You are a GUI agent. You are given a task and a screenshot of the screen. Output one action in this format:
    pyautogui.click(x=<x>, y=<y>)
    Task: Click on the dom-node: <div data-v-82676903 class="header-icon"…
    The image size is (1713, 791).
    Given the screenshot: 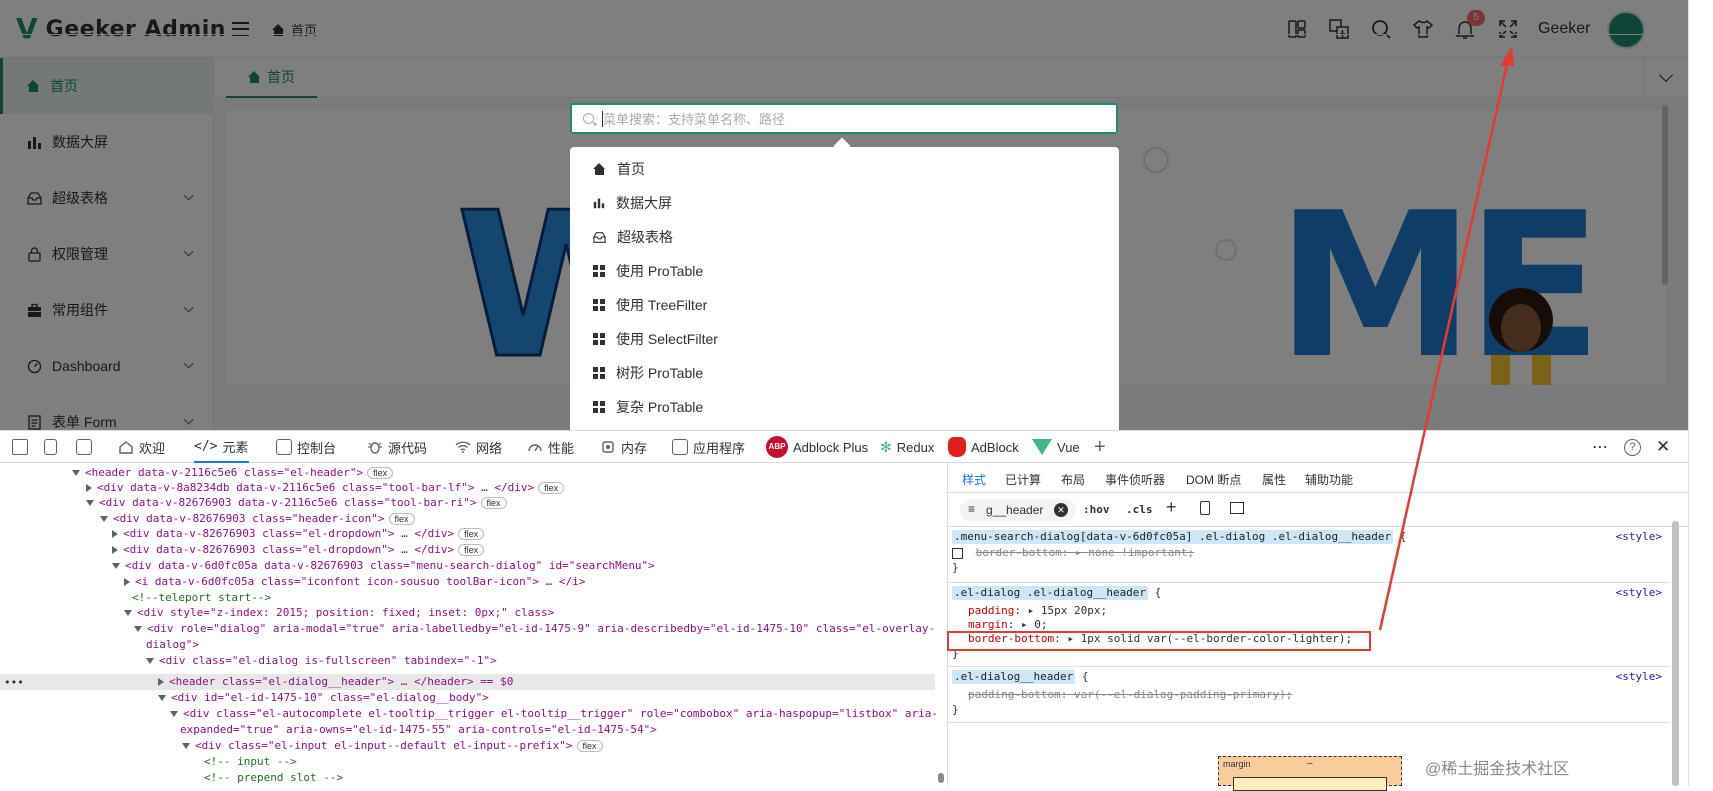 What is the action you would take?
    pyautogui.click(x=257, y=519)
    